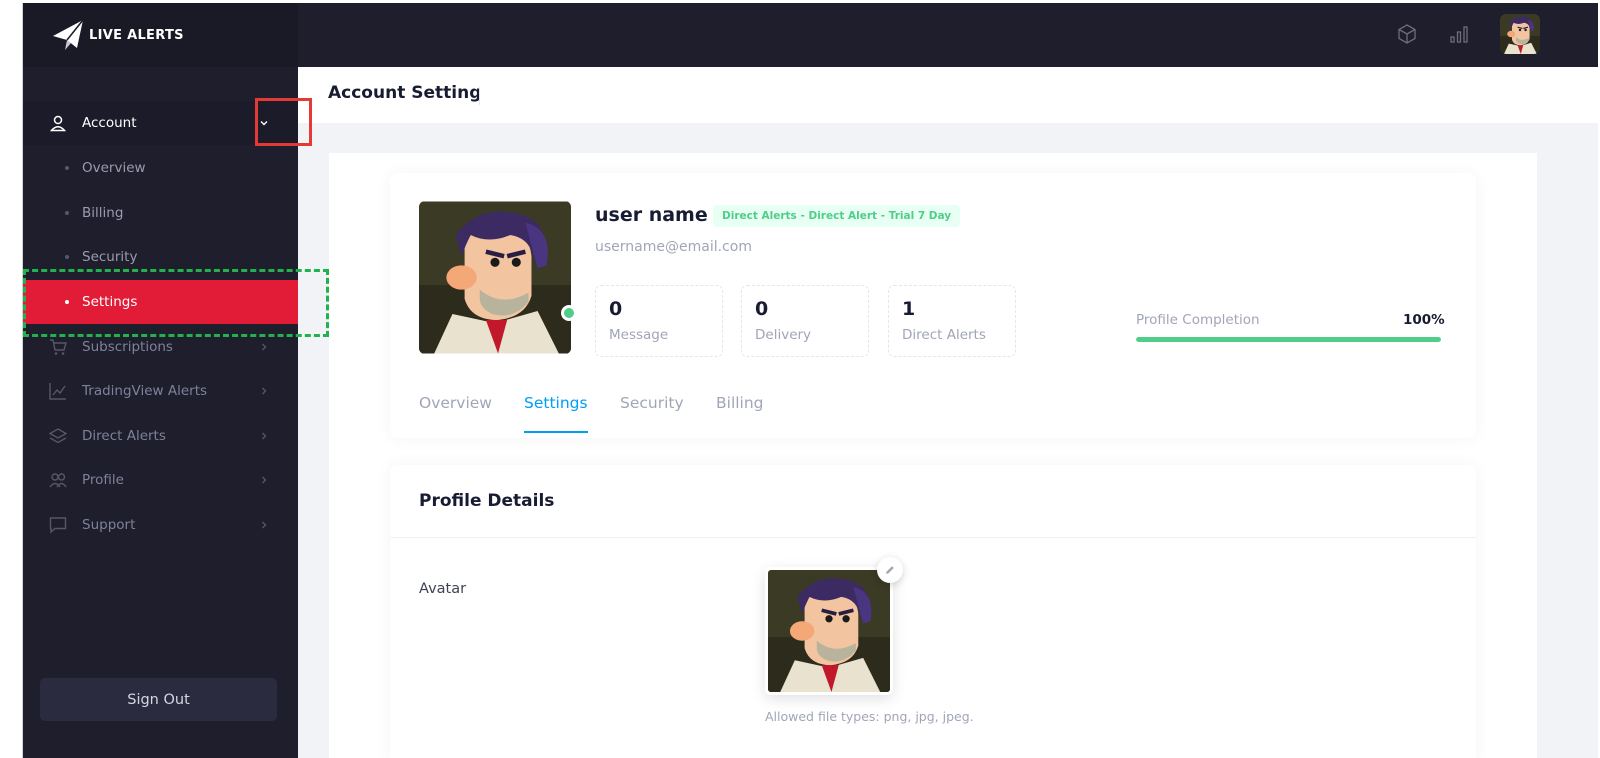  Describe the element at coordinates (652, 403) in the screenshot. I see `tab-security: Security` at that location.